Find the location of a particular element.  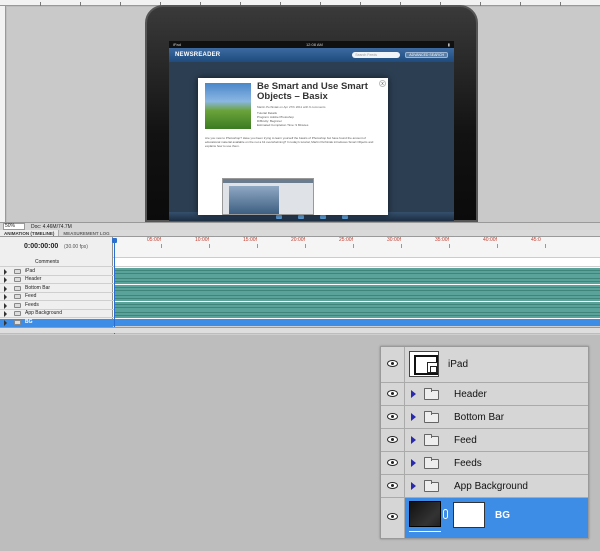

time-tick-label: 25:00f is located at coordinates (346, 240).